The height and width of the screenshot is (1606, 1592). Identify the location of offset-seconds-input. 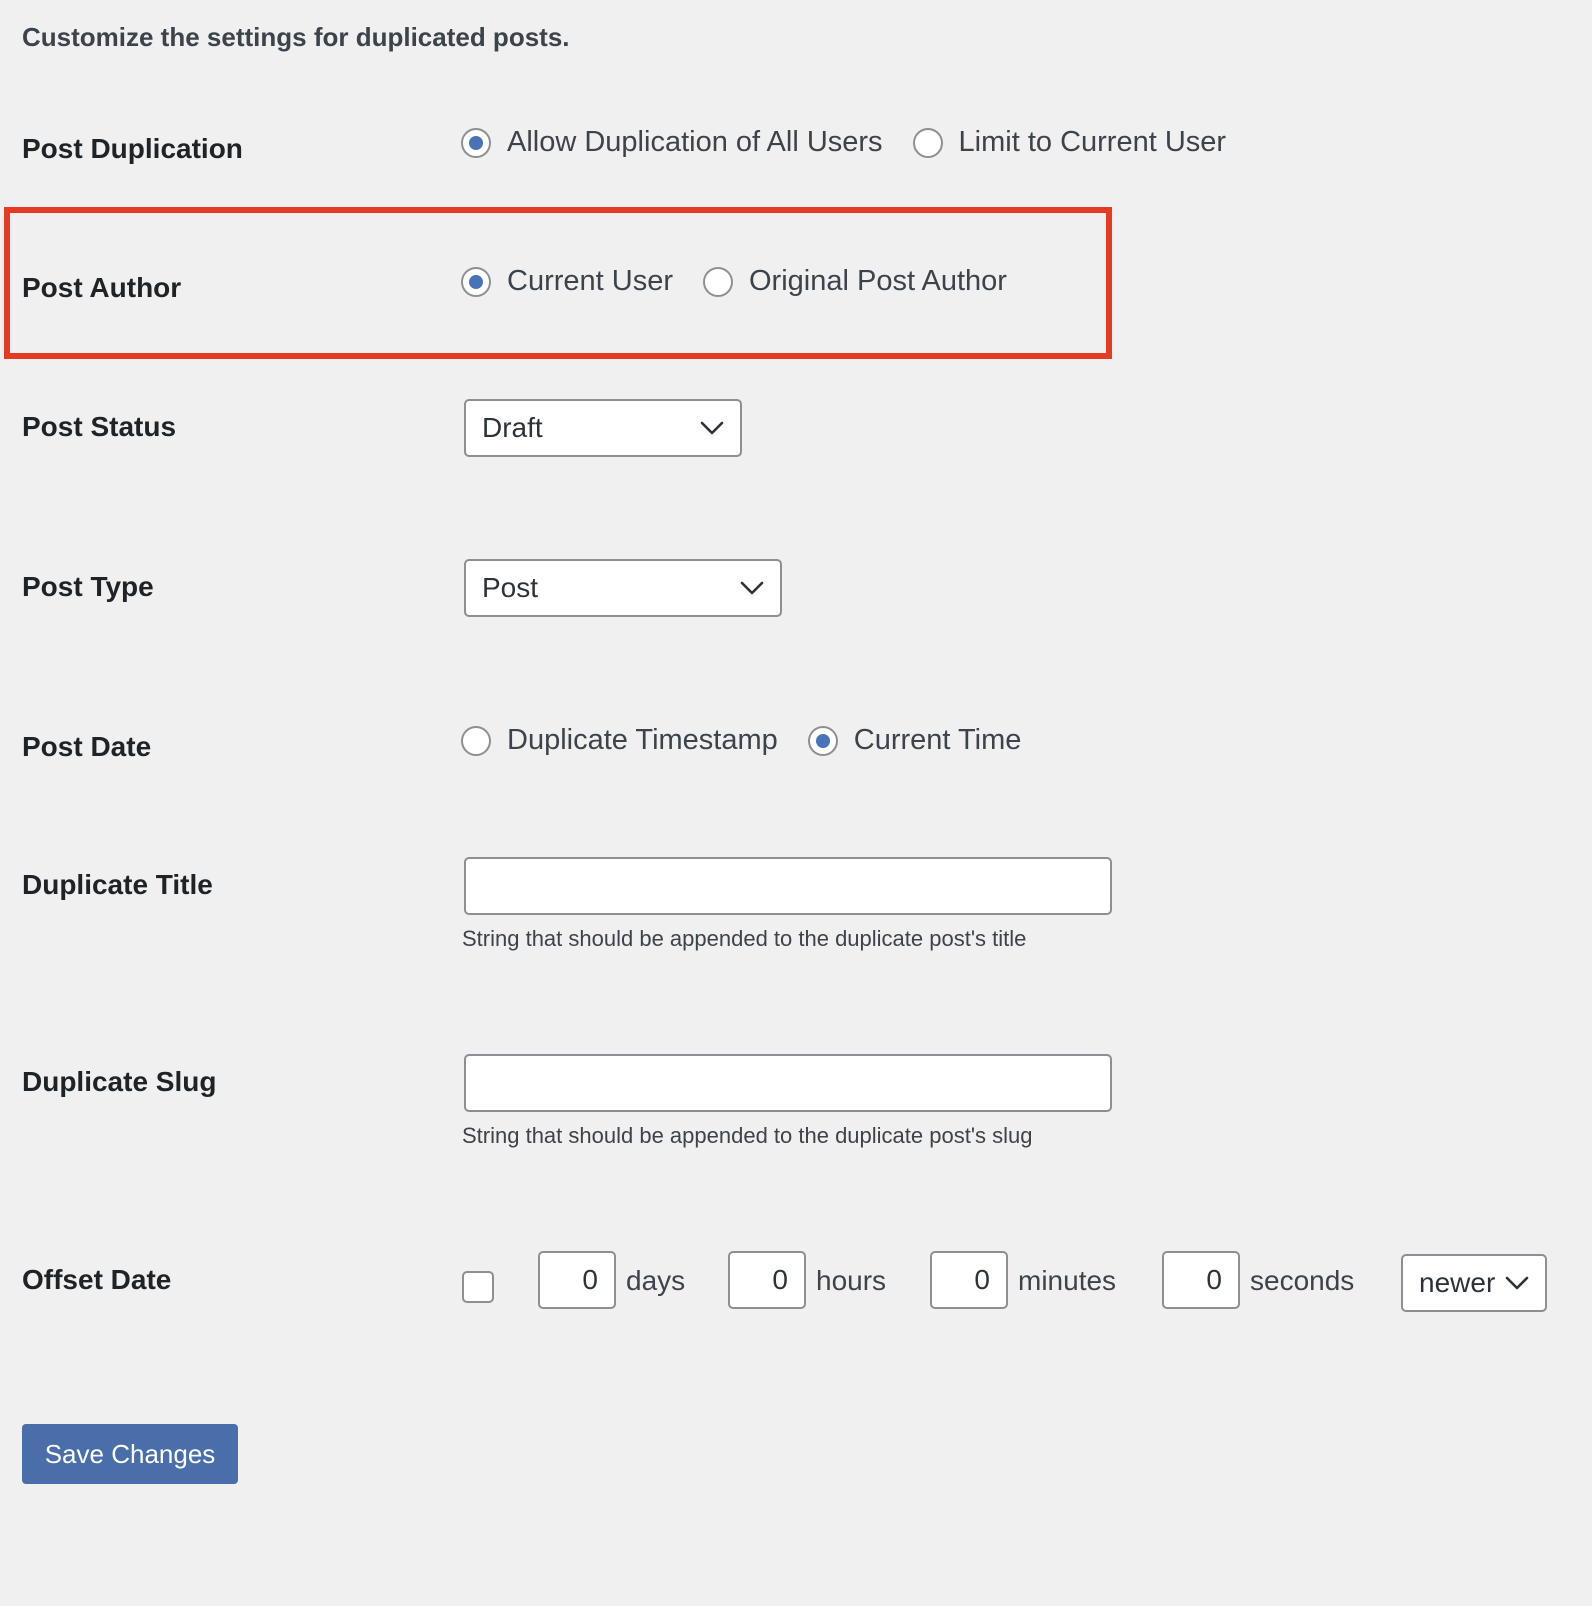
(1201, 1280).